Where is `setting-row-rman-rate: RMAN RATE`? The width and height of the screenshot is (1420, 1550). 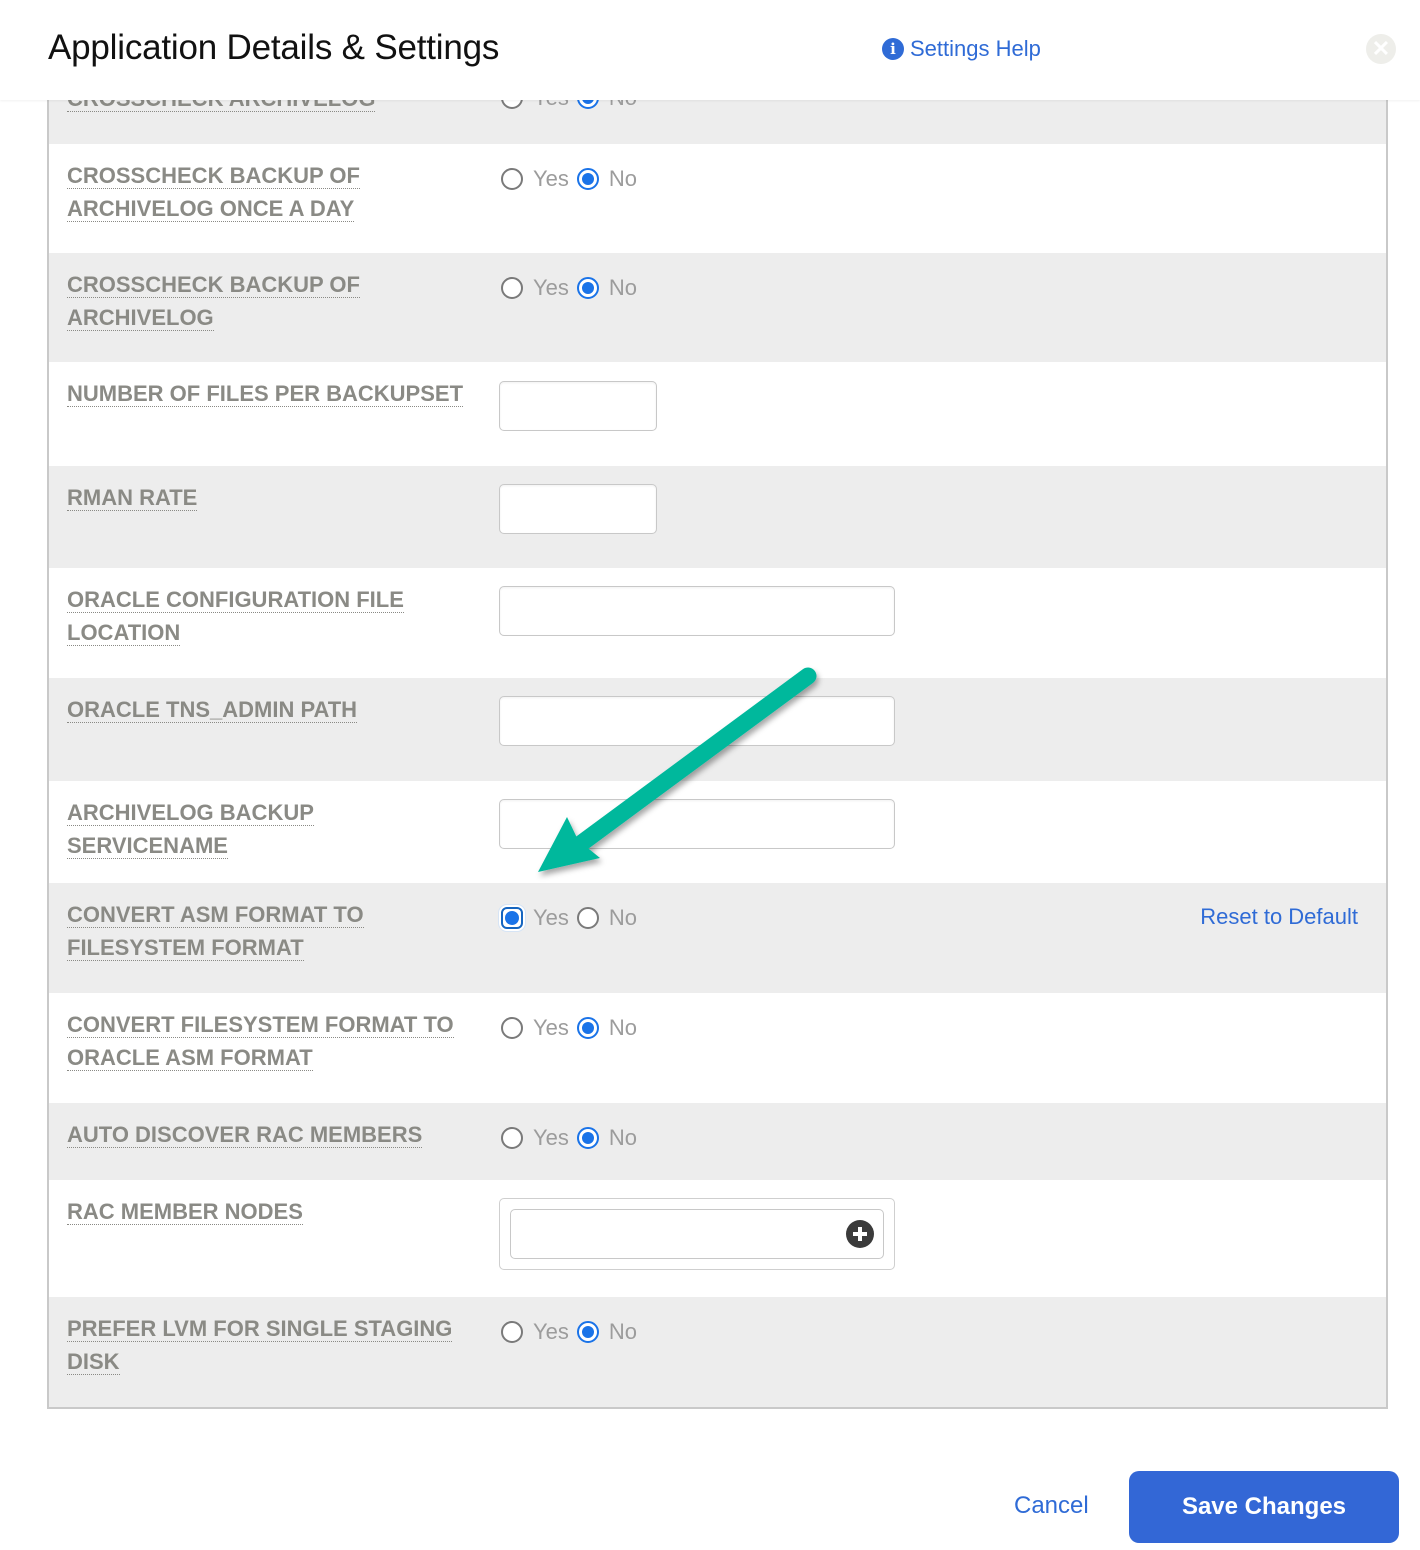
setting-row-rman-rate: RMAN RATE is located at coordinates (717, 517).